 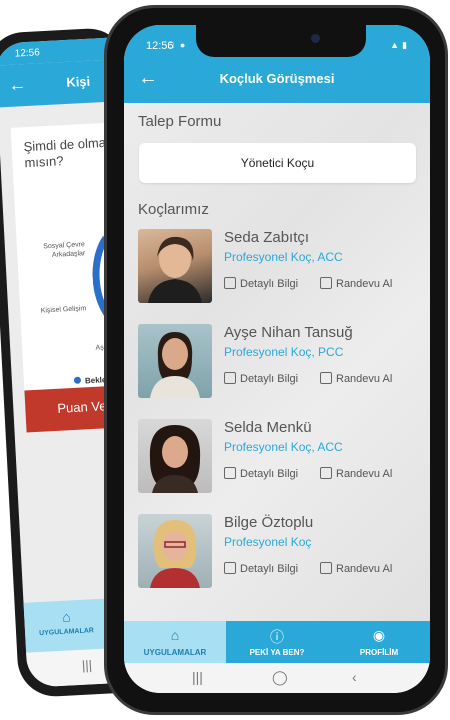 I want to click on background-chart-label: Sosyal Çevre Arkadaşlar, so click(x=64, y=250).